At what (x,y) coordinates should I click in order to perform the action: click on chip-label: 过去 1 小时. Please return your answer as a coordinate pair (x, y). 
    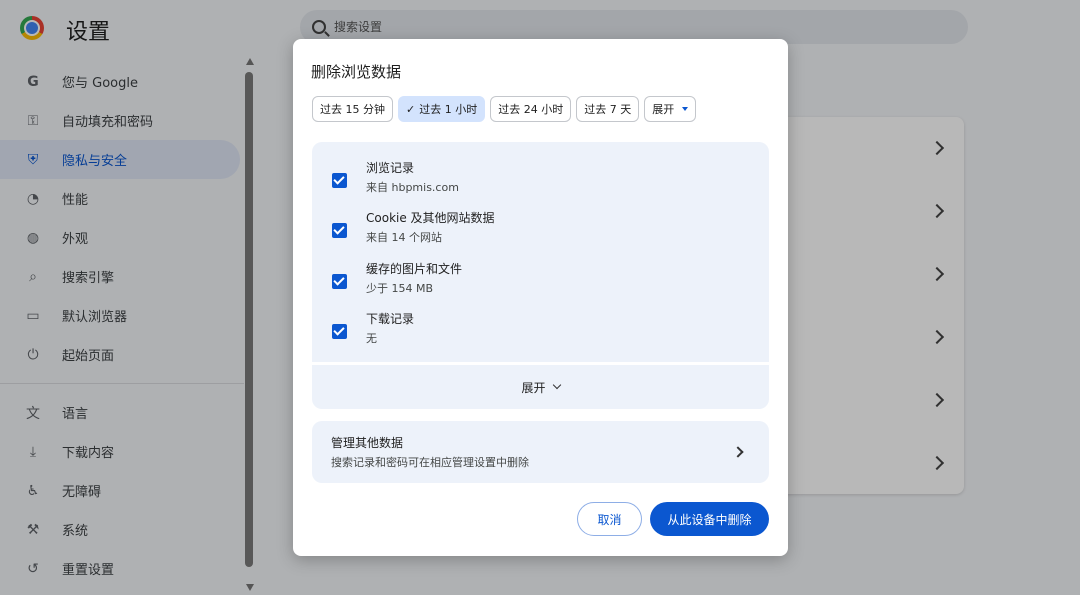
    Looking at the image, I should click on (448, 109).